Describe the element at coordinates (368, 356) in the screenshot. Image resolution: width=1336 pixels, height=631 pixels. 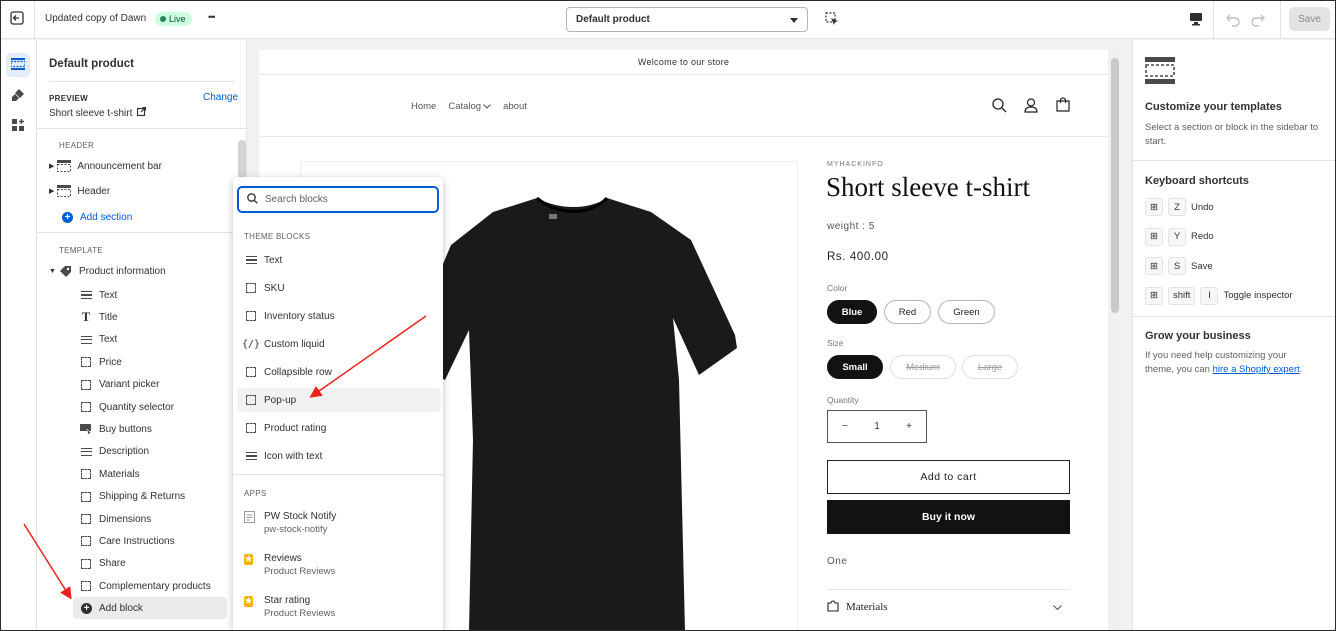
I see `arrow-to-popup-block` at that location.